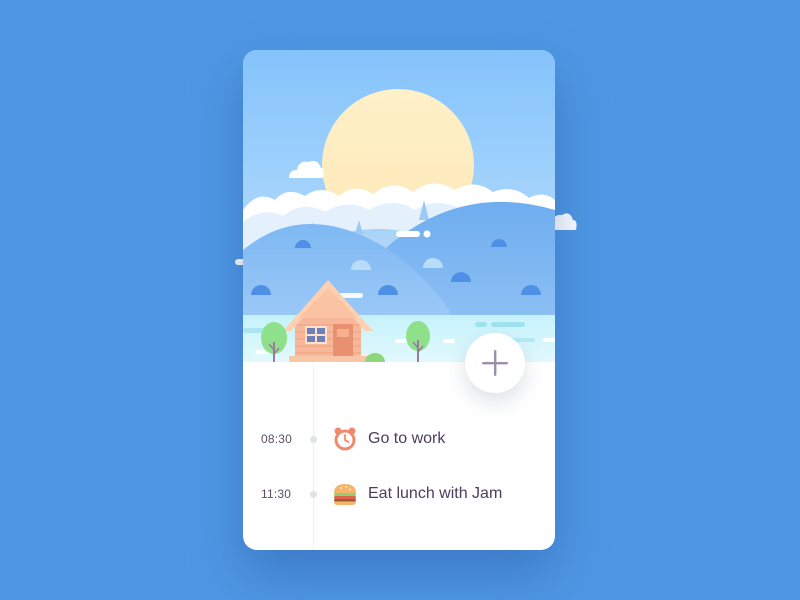  I want to click on add-event-button, so click(495, 363).